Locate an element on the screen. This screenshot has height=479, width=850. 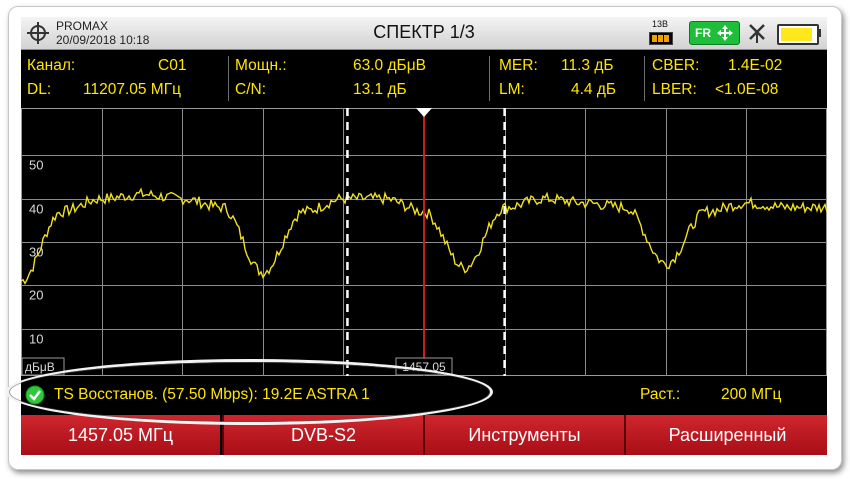
span-label: Раст.: is located at coordinates (660, 394).